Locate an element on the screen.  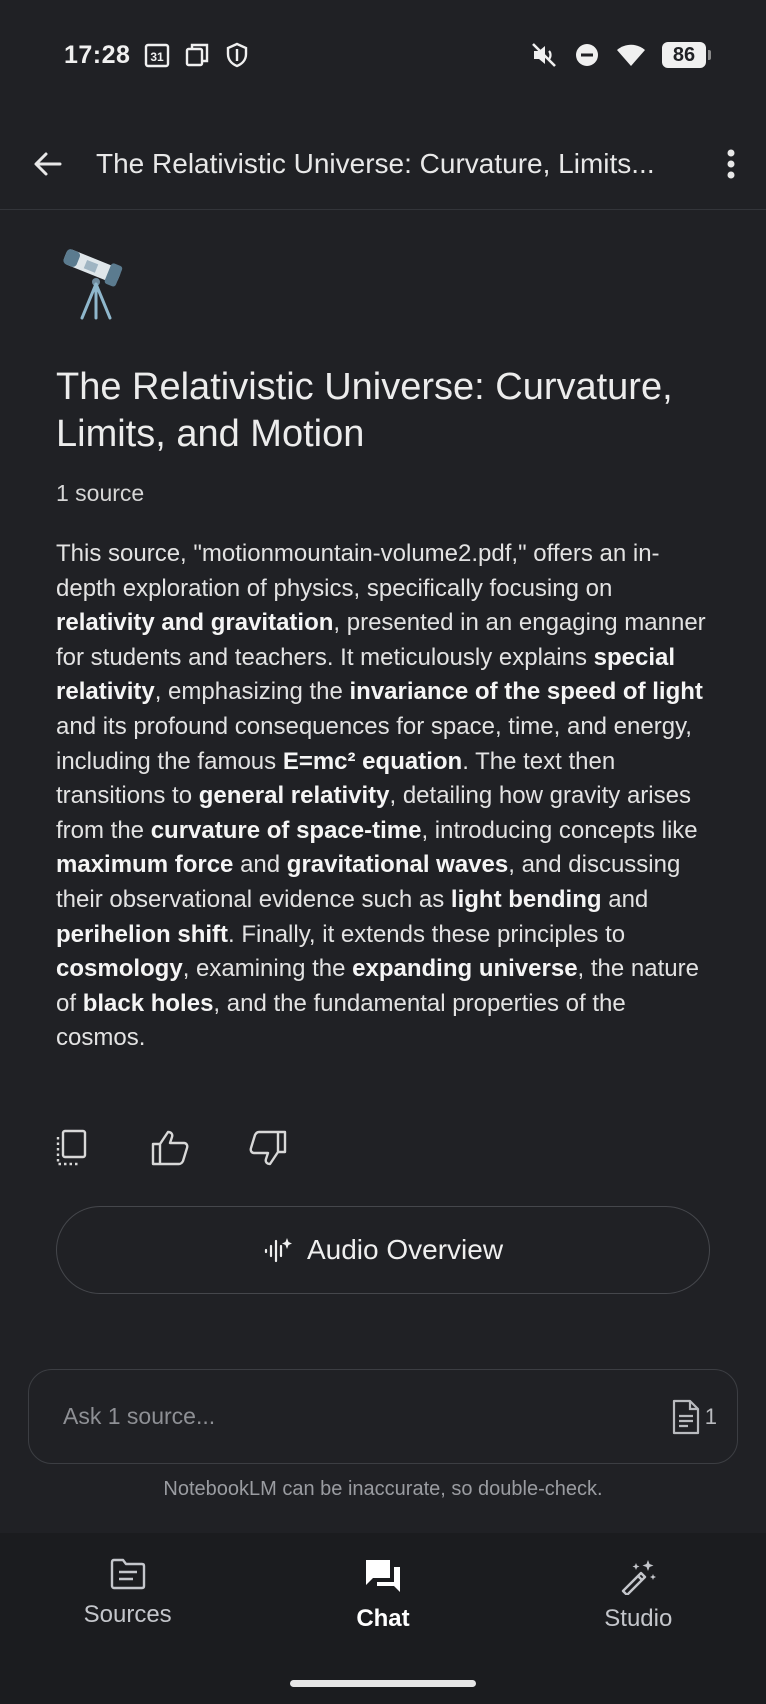
audio-overview-button: Audio Overview is located at coordinates (383, 1250).